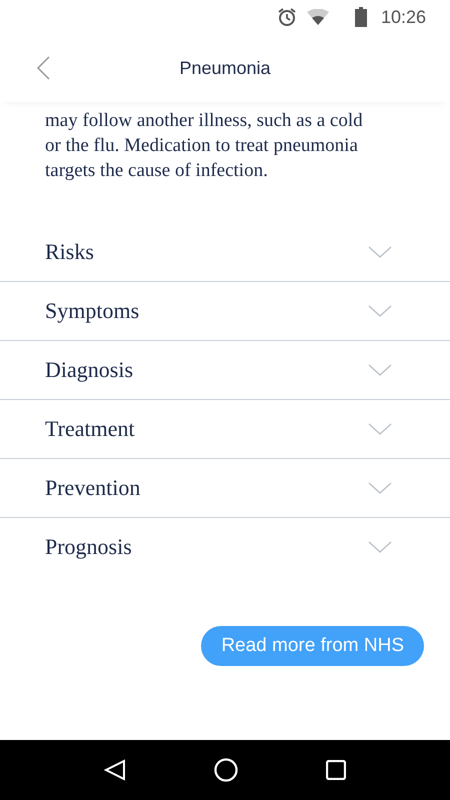 This screenshot has height=800, width=450. I want to click on section-label: Symptoms, so click(92, 311).